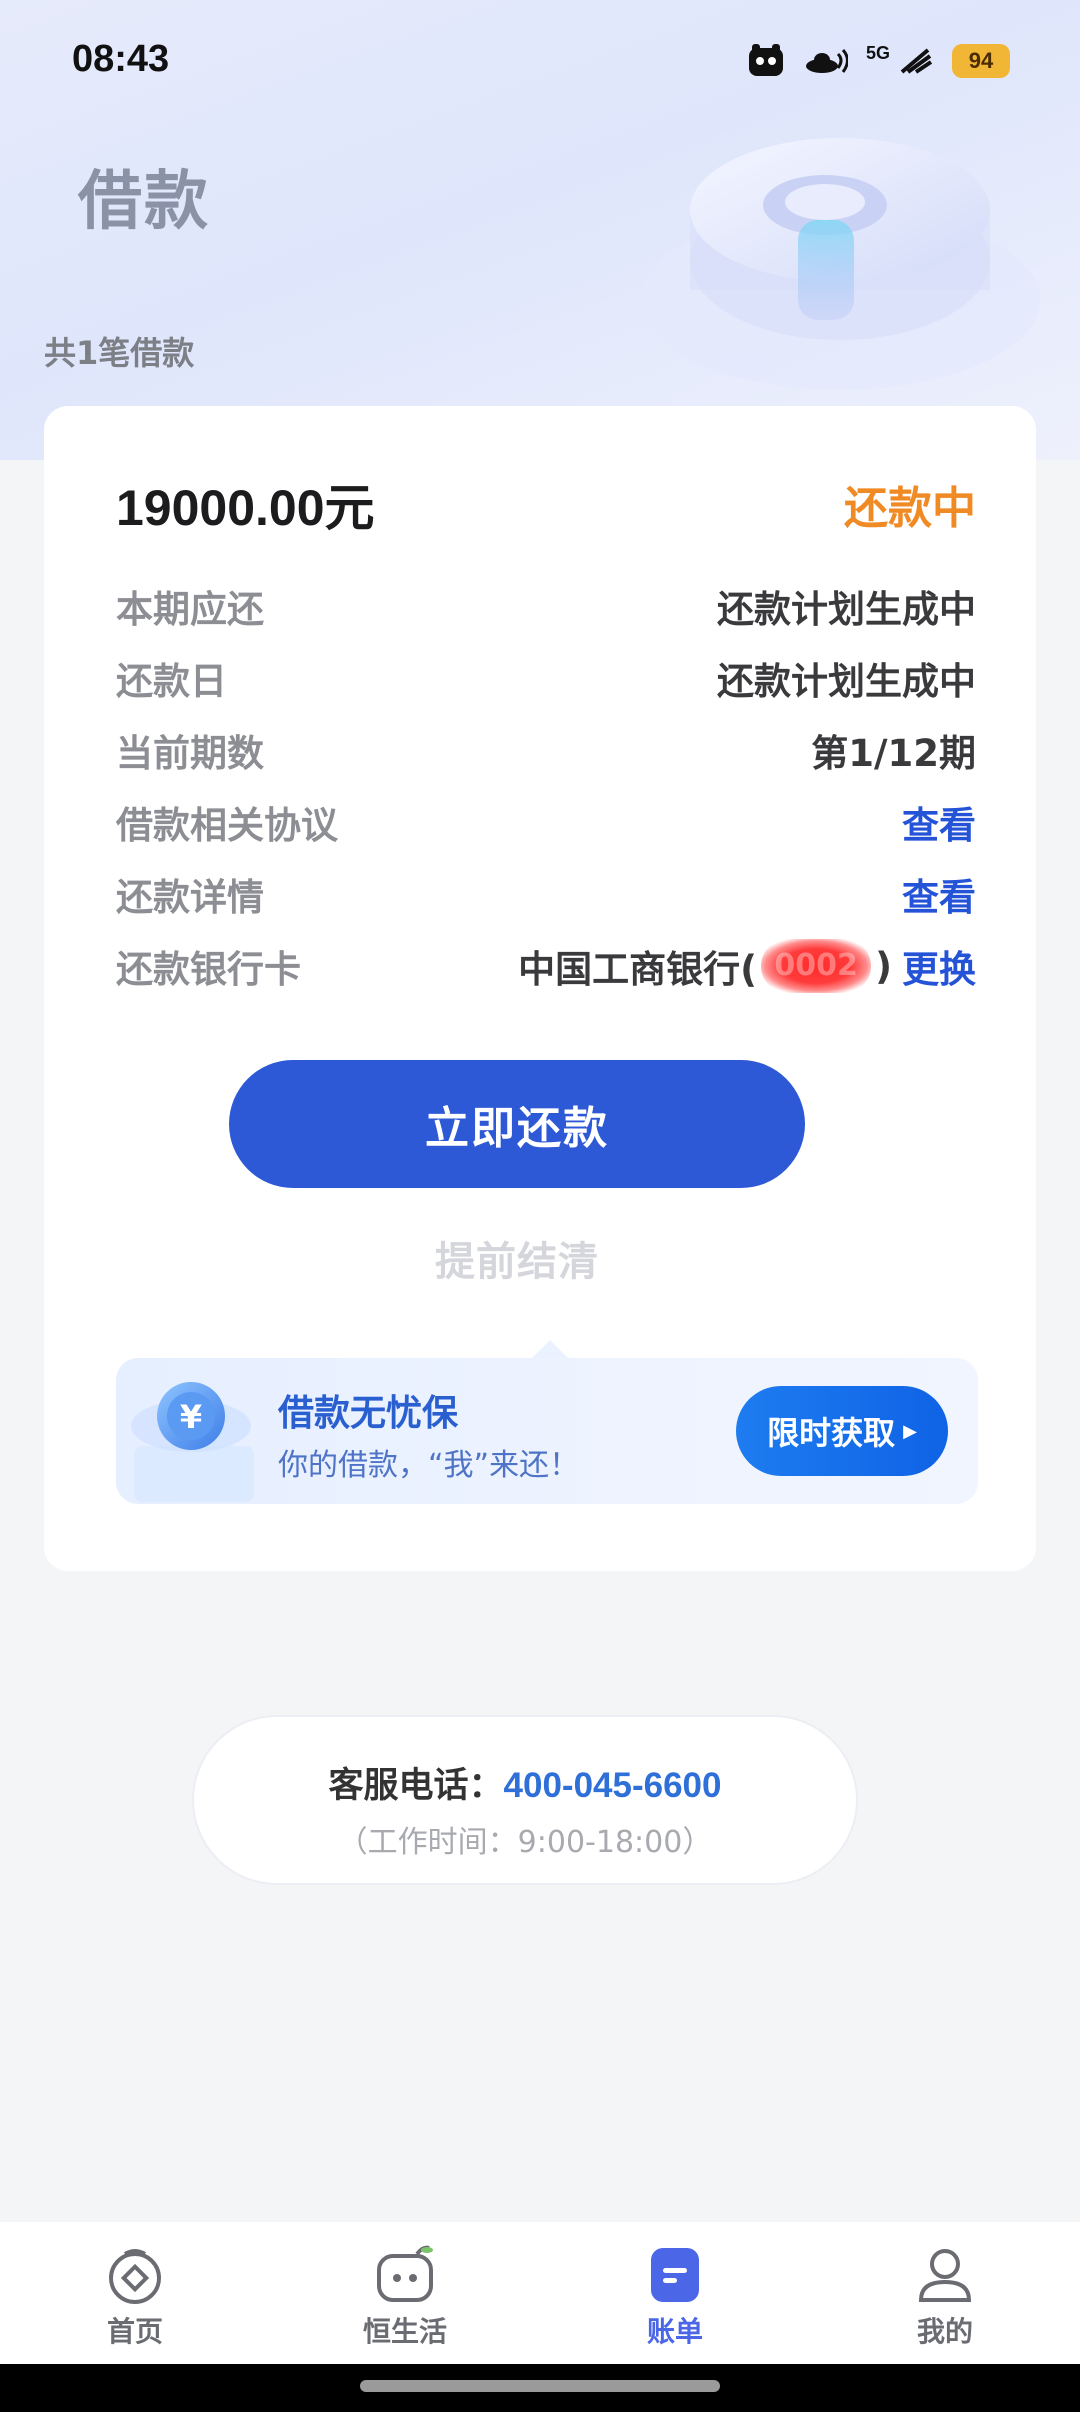 Image resolution: width=1080 pixels, height=2412 pixels. Describe the element at coordinates (227, 825) in the screenshot. I see `row-label: 借款相关协议` at that location.